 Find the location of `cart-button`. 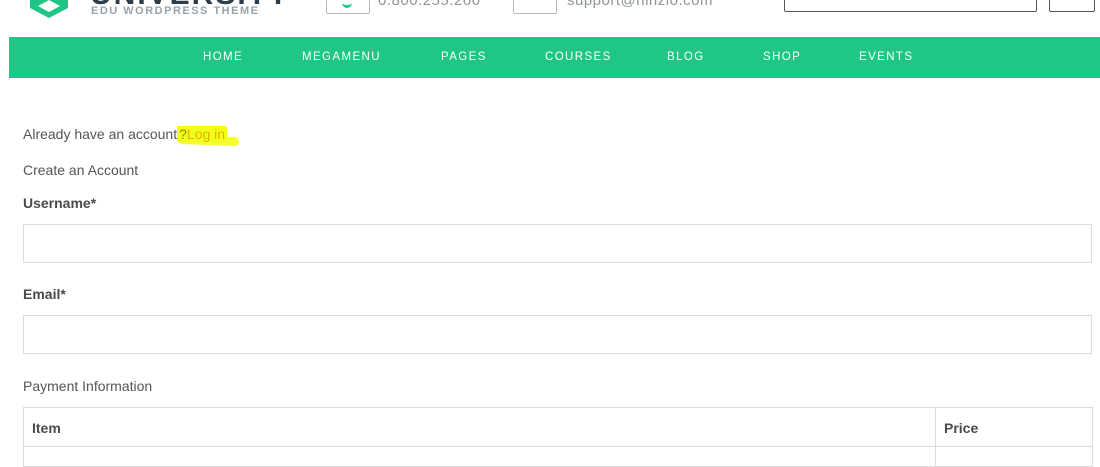

cart-button is located at coordinates (1072, 6).